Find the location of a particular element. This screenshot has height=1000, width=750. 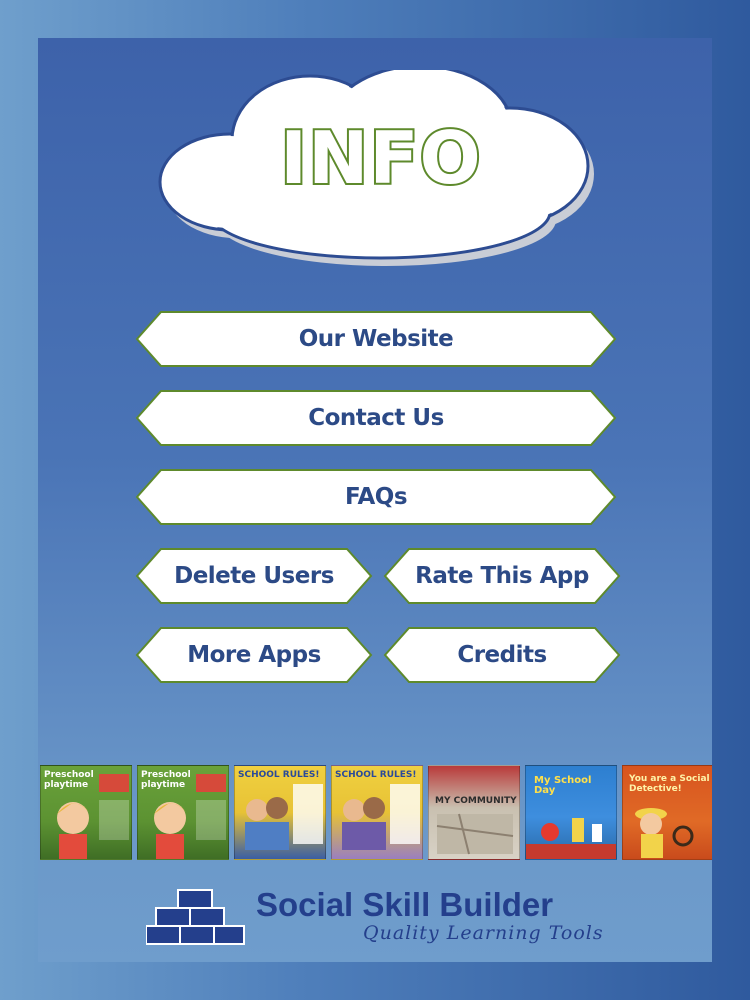

more-apps-label: More Apps is located at coordinates (254, 655).